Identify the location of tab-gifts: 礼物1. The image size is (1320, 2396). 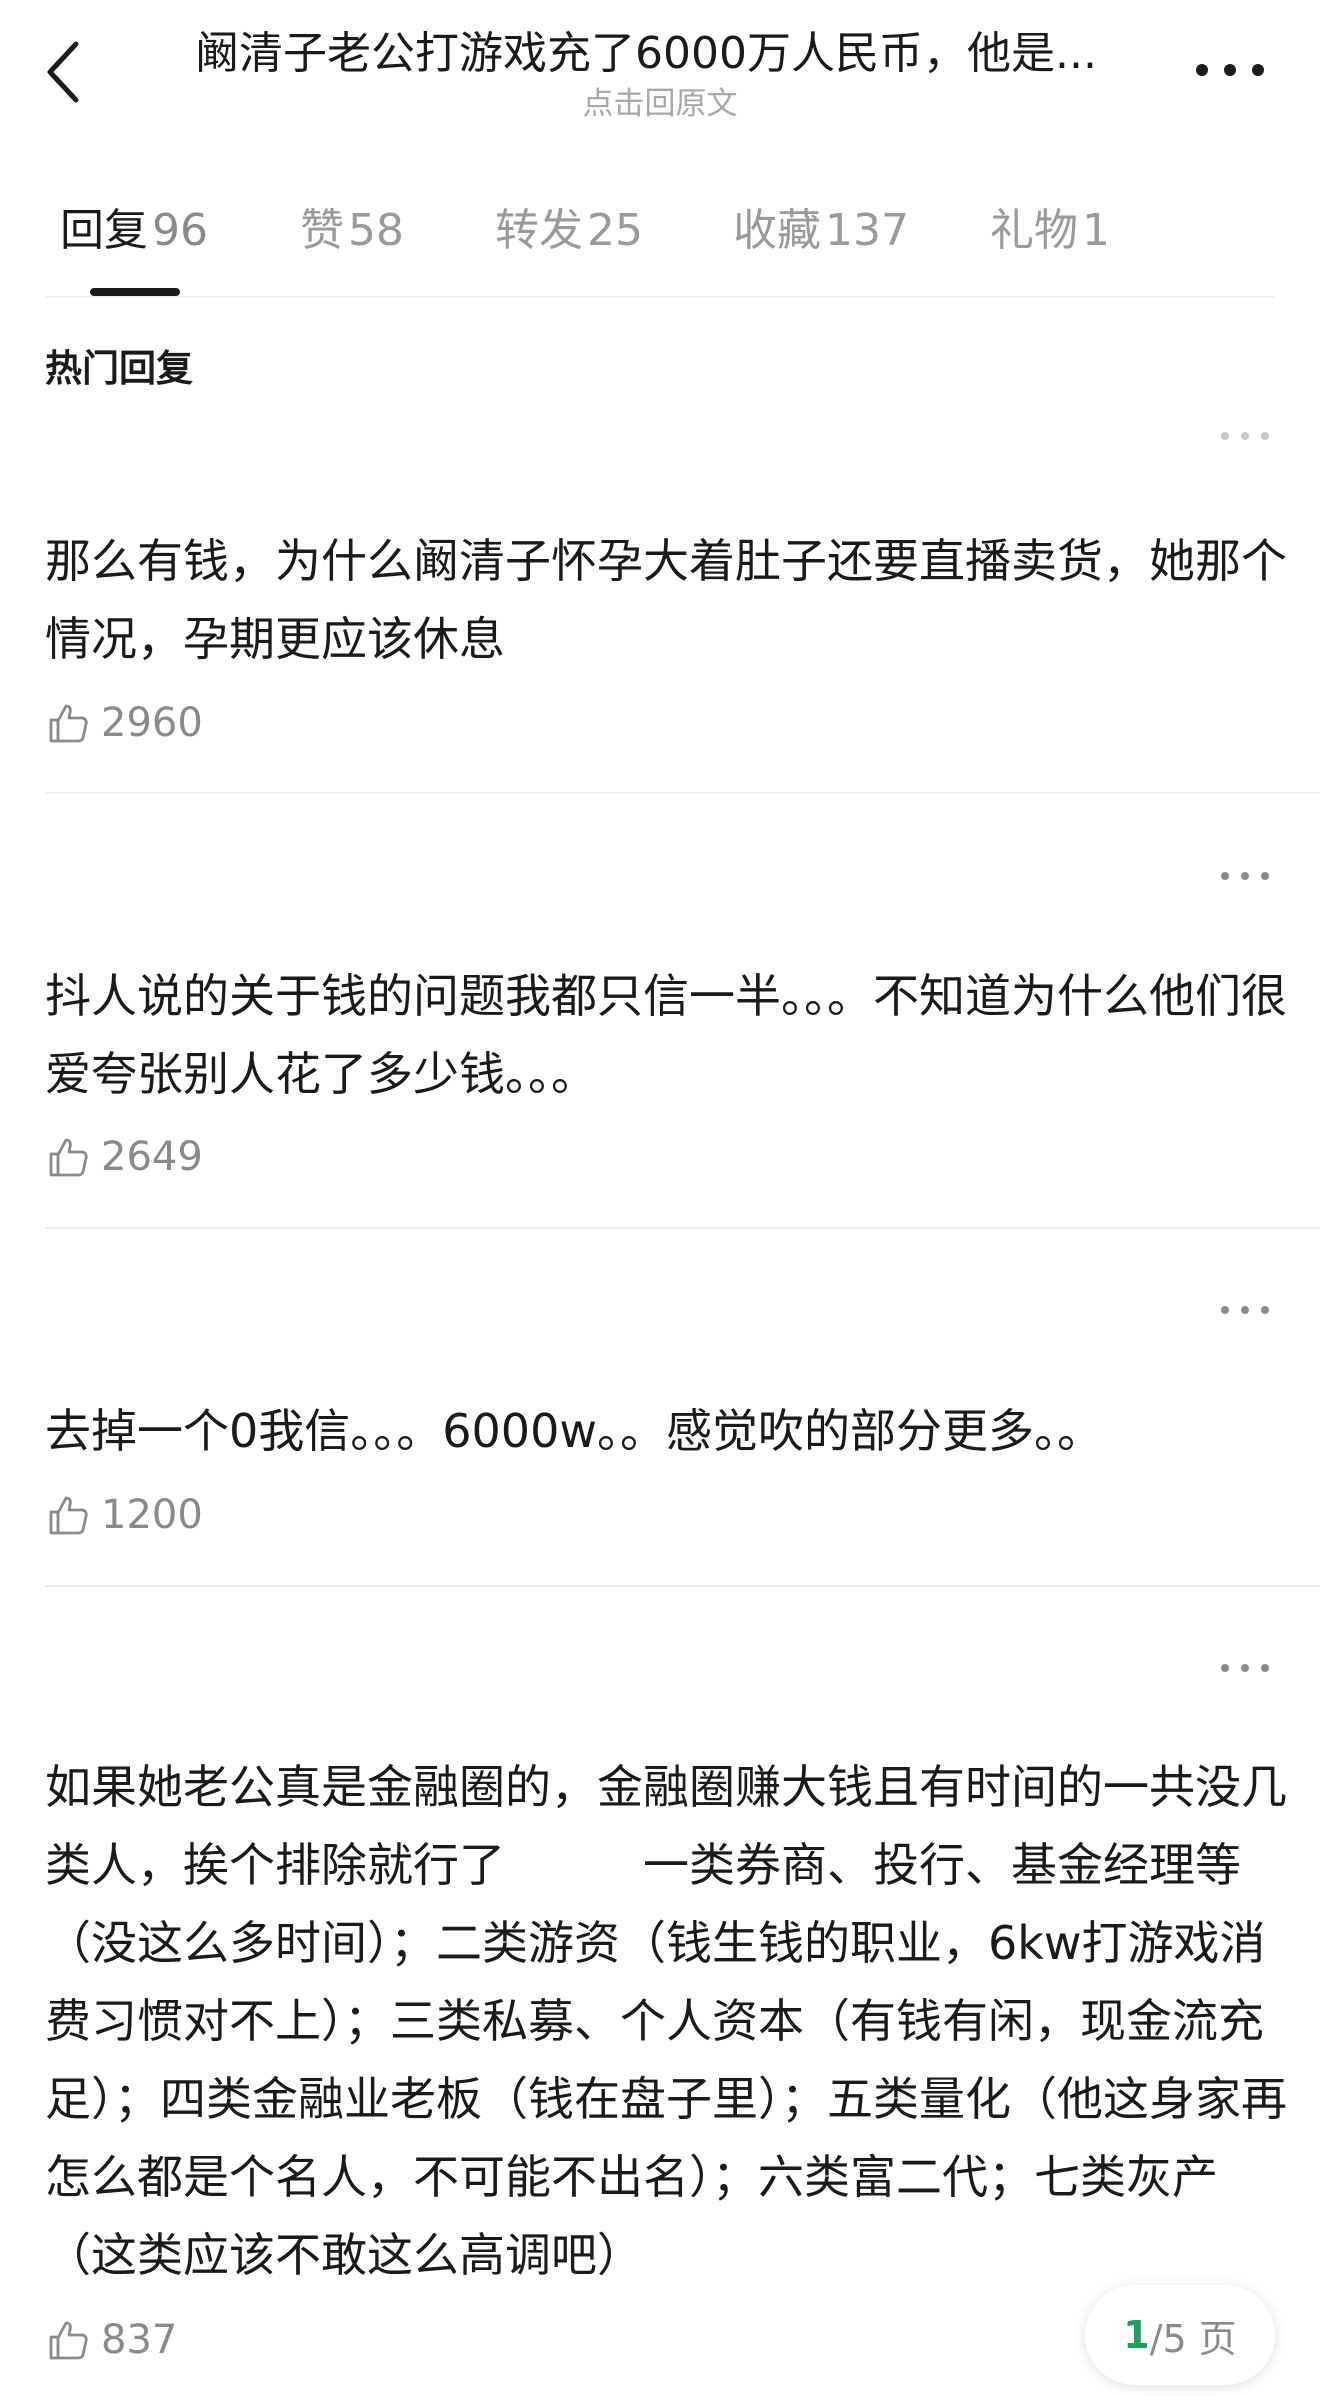
(1050, 231).